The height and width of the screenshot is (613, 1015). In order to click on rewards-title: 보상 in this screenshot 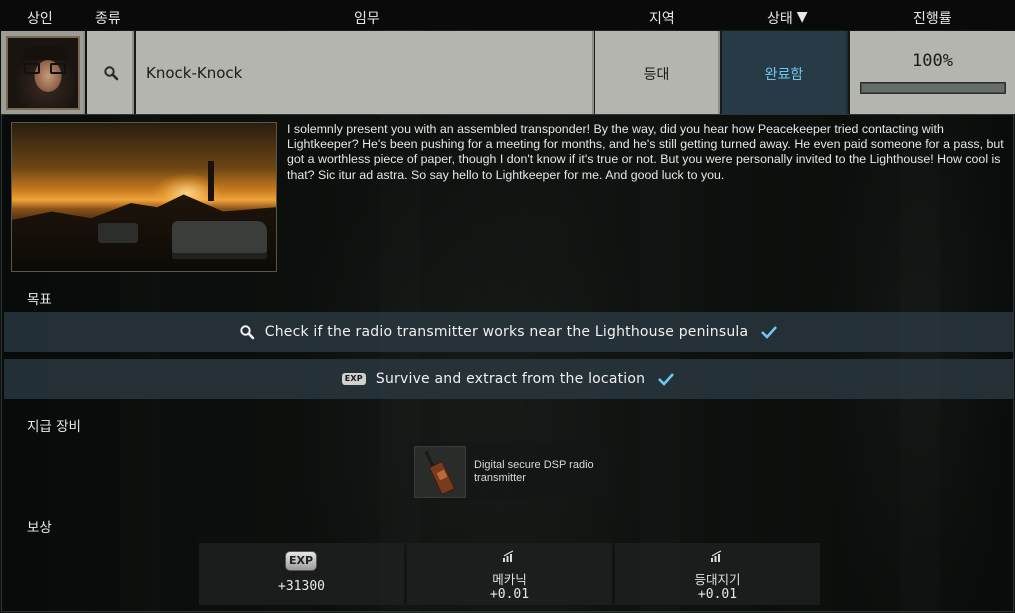, I will do `click(39, 528)`.